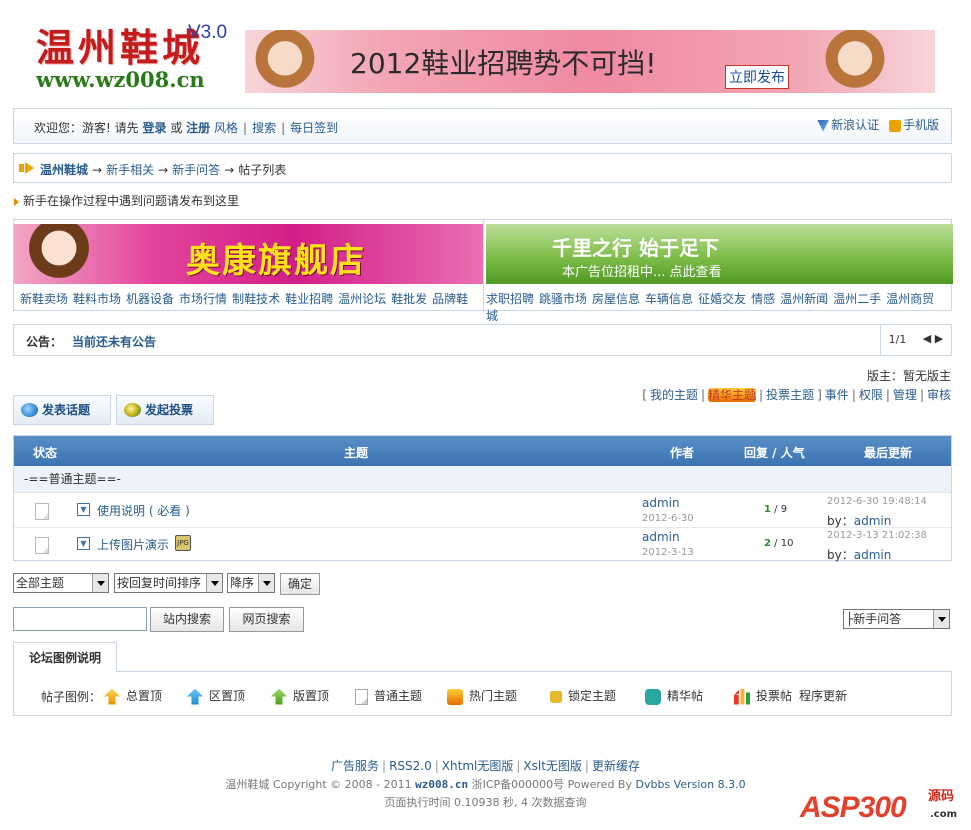  What do you see at coordinates (871, 395) in the screenshot?
I see `filter-permissions: 权限` at bounding box center [871, 395].